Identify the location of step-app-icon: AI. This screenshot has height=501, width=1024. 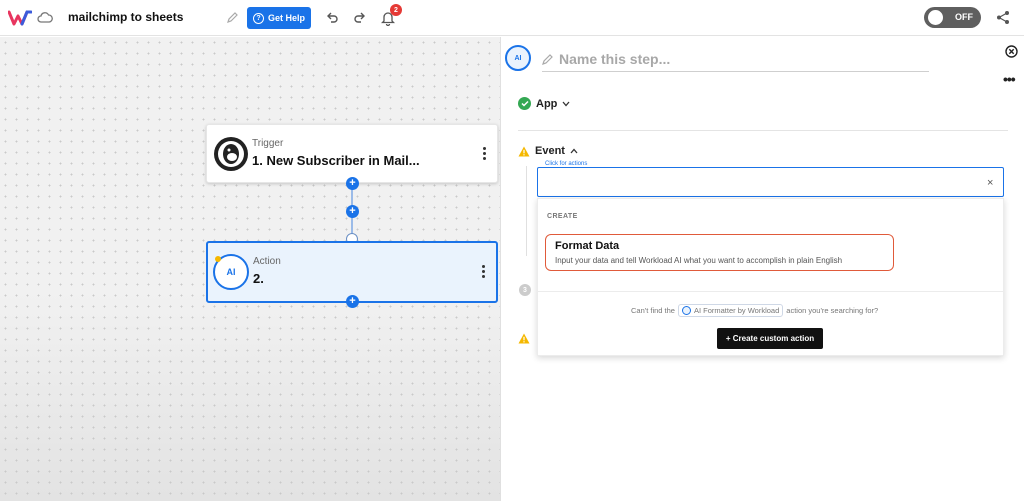
(518, 58).